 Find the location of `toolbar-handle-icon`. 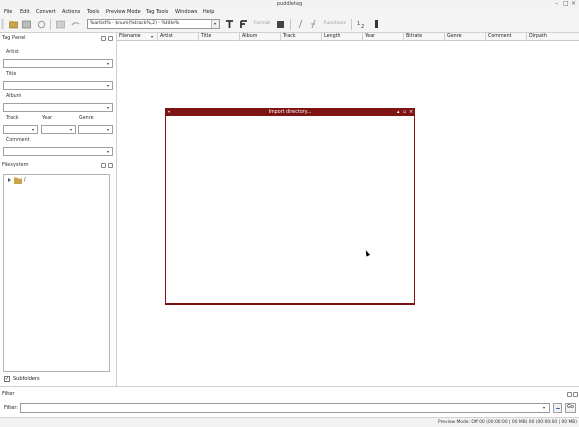

toolbar-handle-icon is located at coordinates (2, 24).